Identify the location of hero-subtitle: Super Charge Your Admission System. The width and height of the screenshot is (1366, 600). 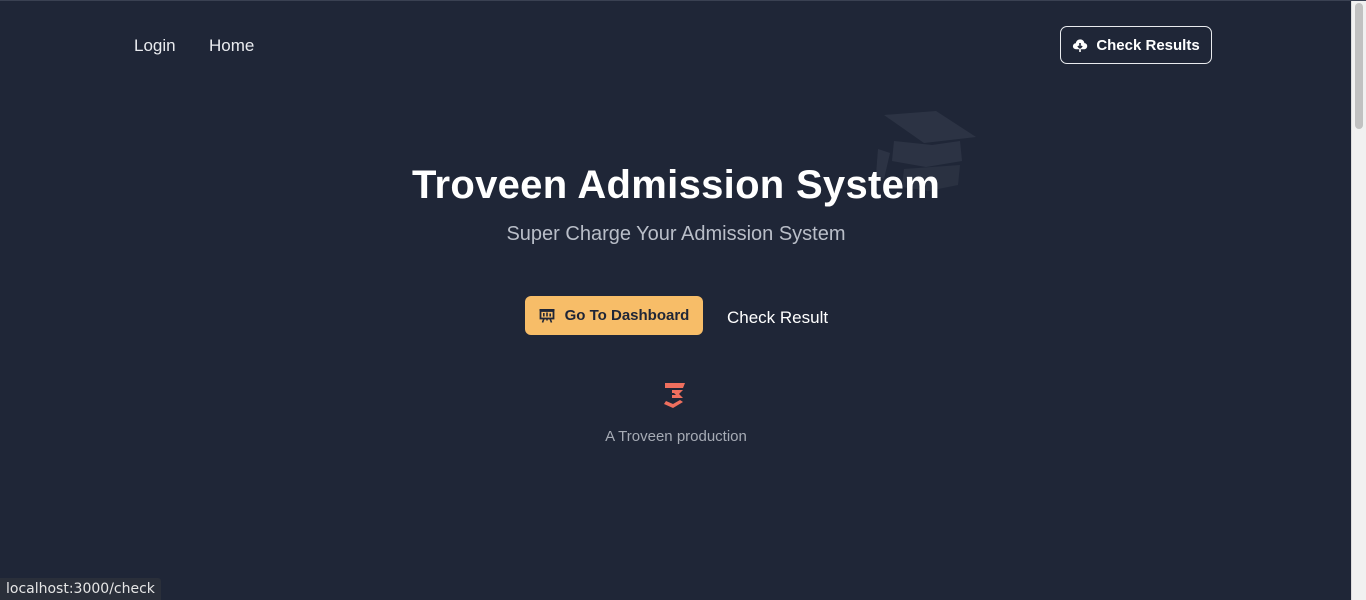
(676, 234).